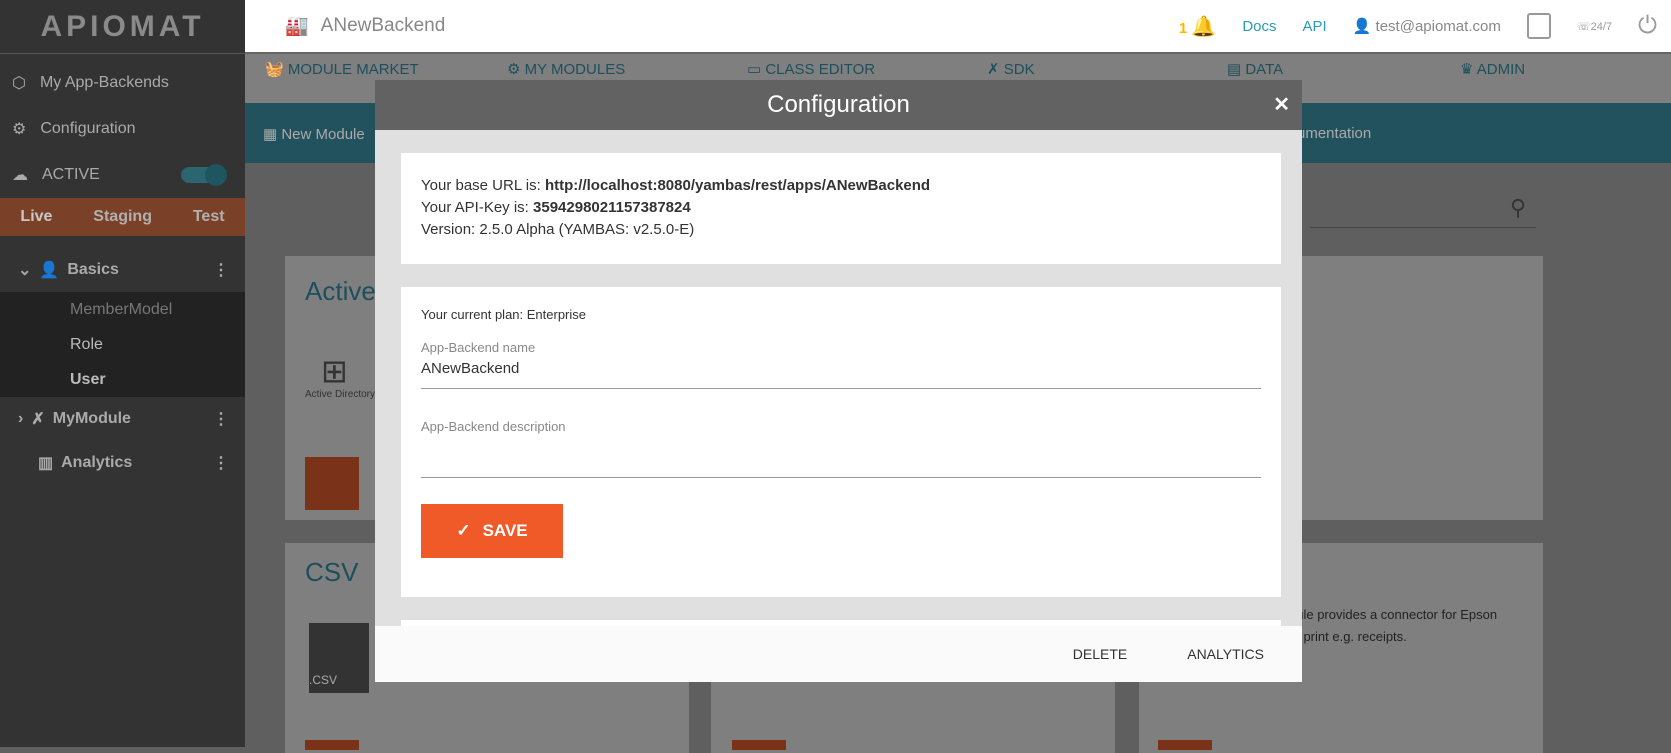  I want to click on group-analytics: ▥ Analytics ⋮, so click(122, 463).